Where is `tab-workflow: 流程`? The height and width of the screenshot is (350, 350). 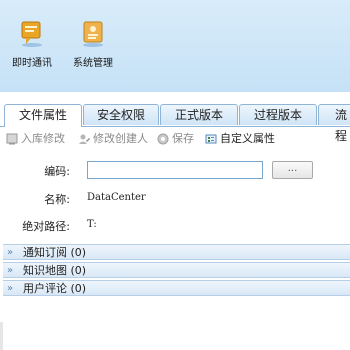
tab-workflow: 流程 is located at coordinates (334, 123).